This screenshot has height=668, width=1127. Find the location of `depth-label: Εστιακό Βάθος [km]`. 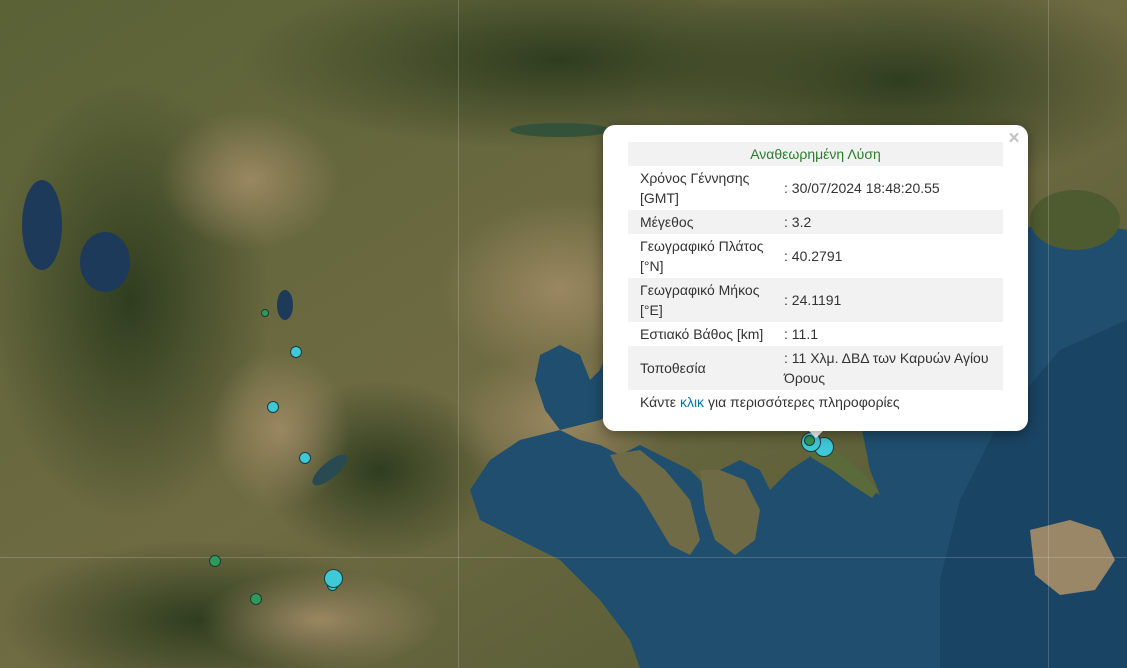

depth-label: Εστιακό Βάθος [km] is located at coordinates (702, 334).